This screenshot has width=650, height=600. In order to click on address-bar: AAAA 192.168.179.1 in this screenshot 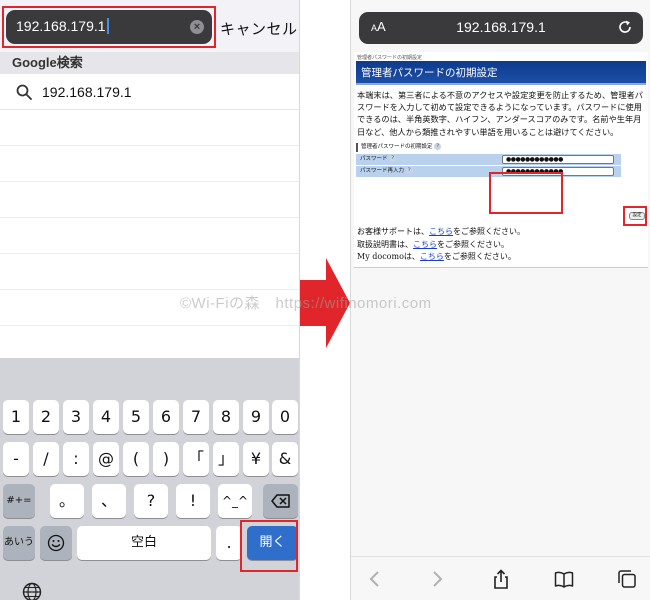, I will do `click(501, 28)`.